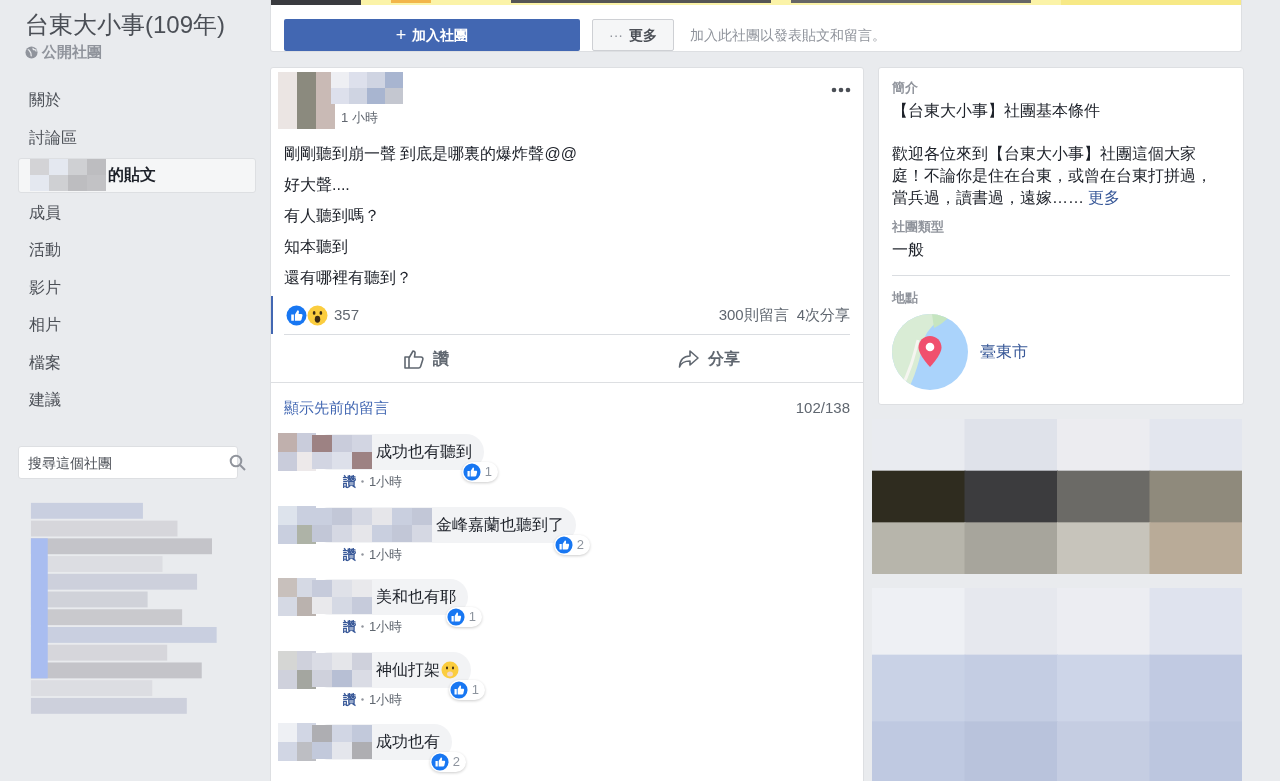 Image resolution: width=1280 pixels, height=781 pixels. I want to click on post-text: 有人聽到嗎？, so click(332, 216).